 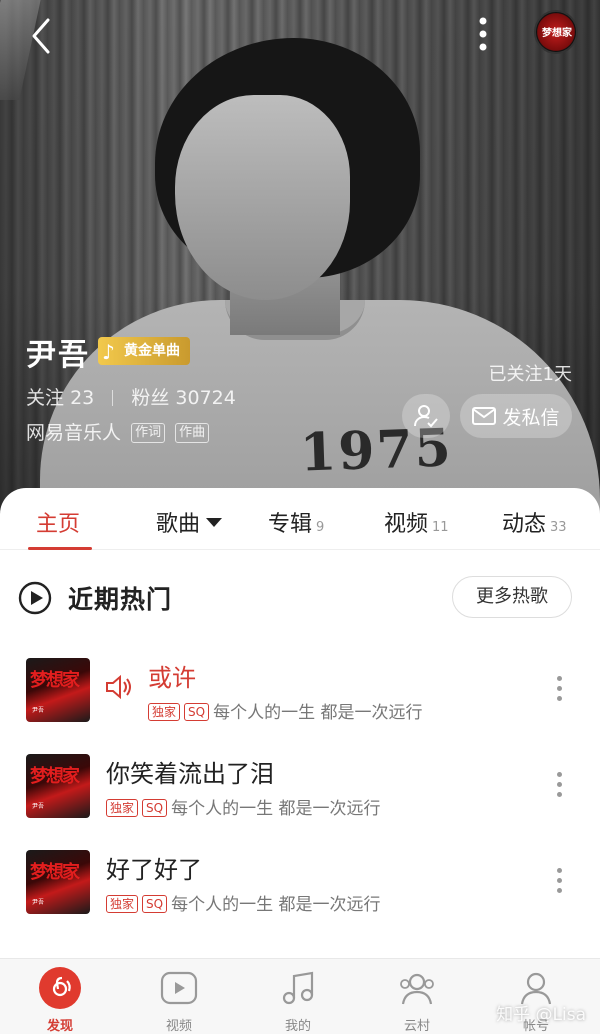 I want to click on music-note-icon: ♪, so click(x=108, y=352).